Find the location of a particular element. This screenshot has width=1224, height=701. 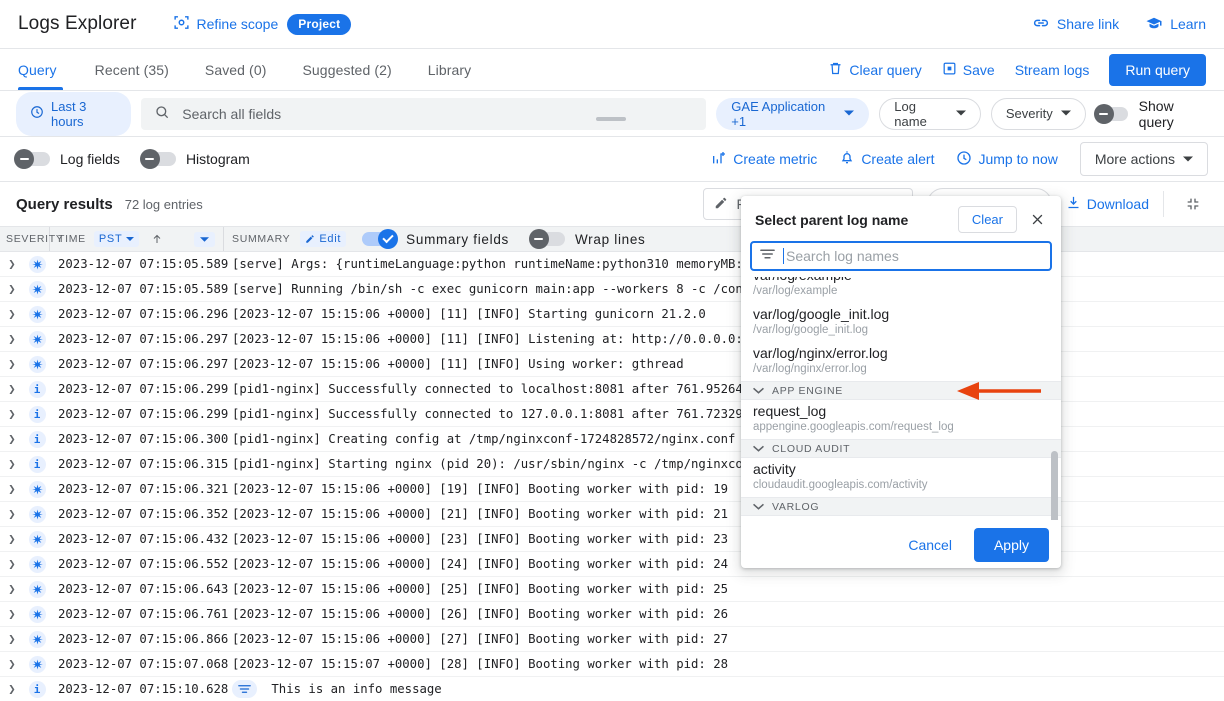

tab-suggested-label: Suggested (2) is located at coordinates (347, 69).